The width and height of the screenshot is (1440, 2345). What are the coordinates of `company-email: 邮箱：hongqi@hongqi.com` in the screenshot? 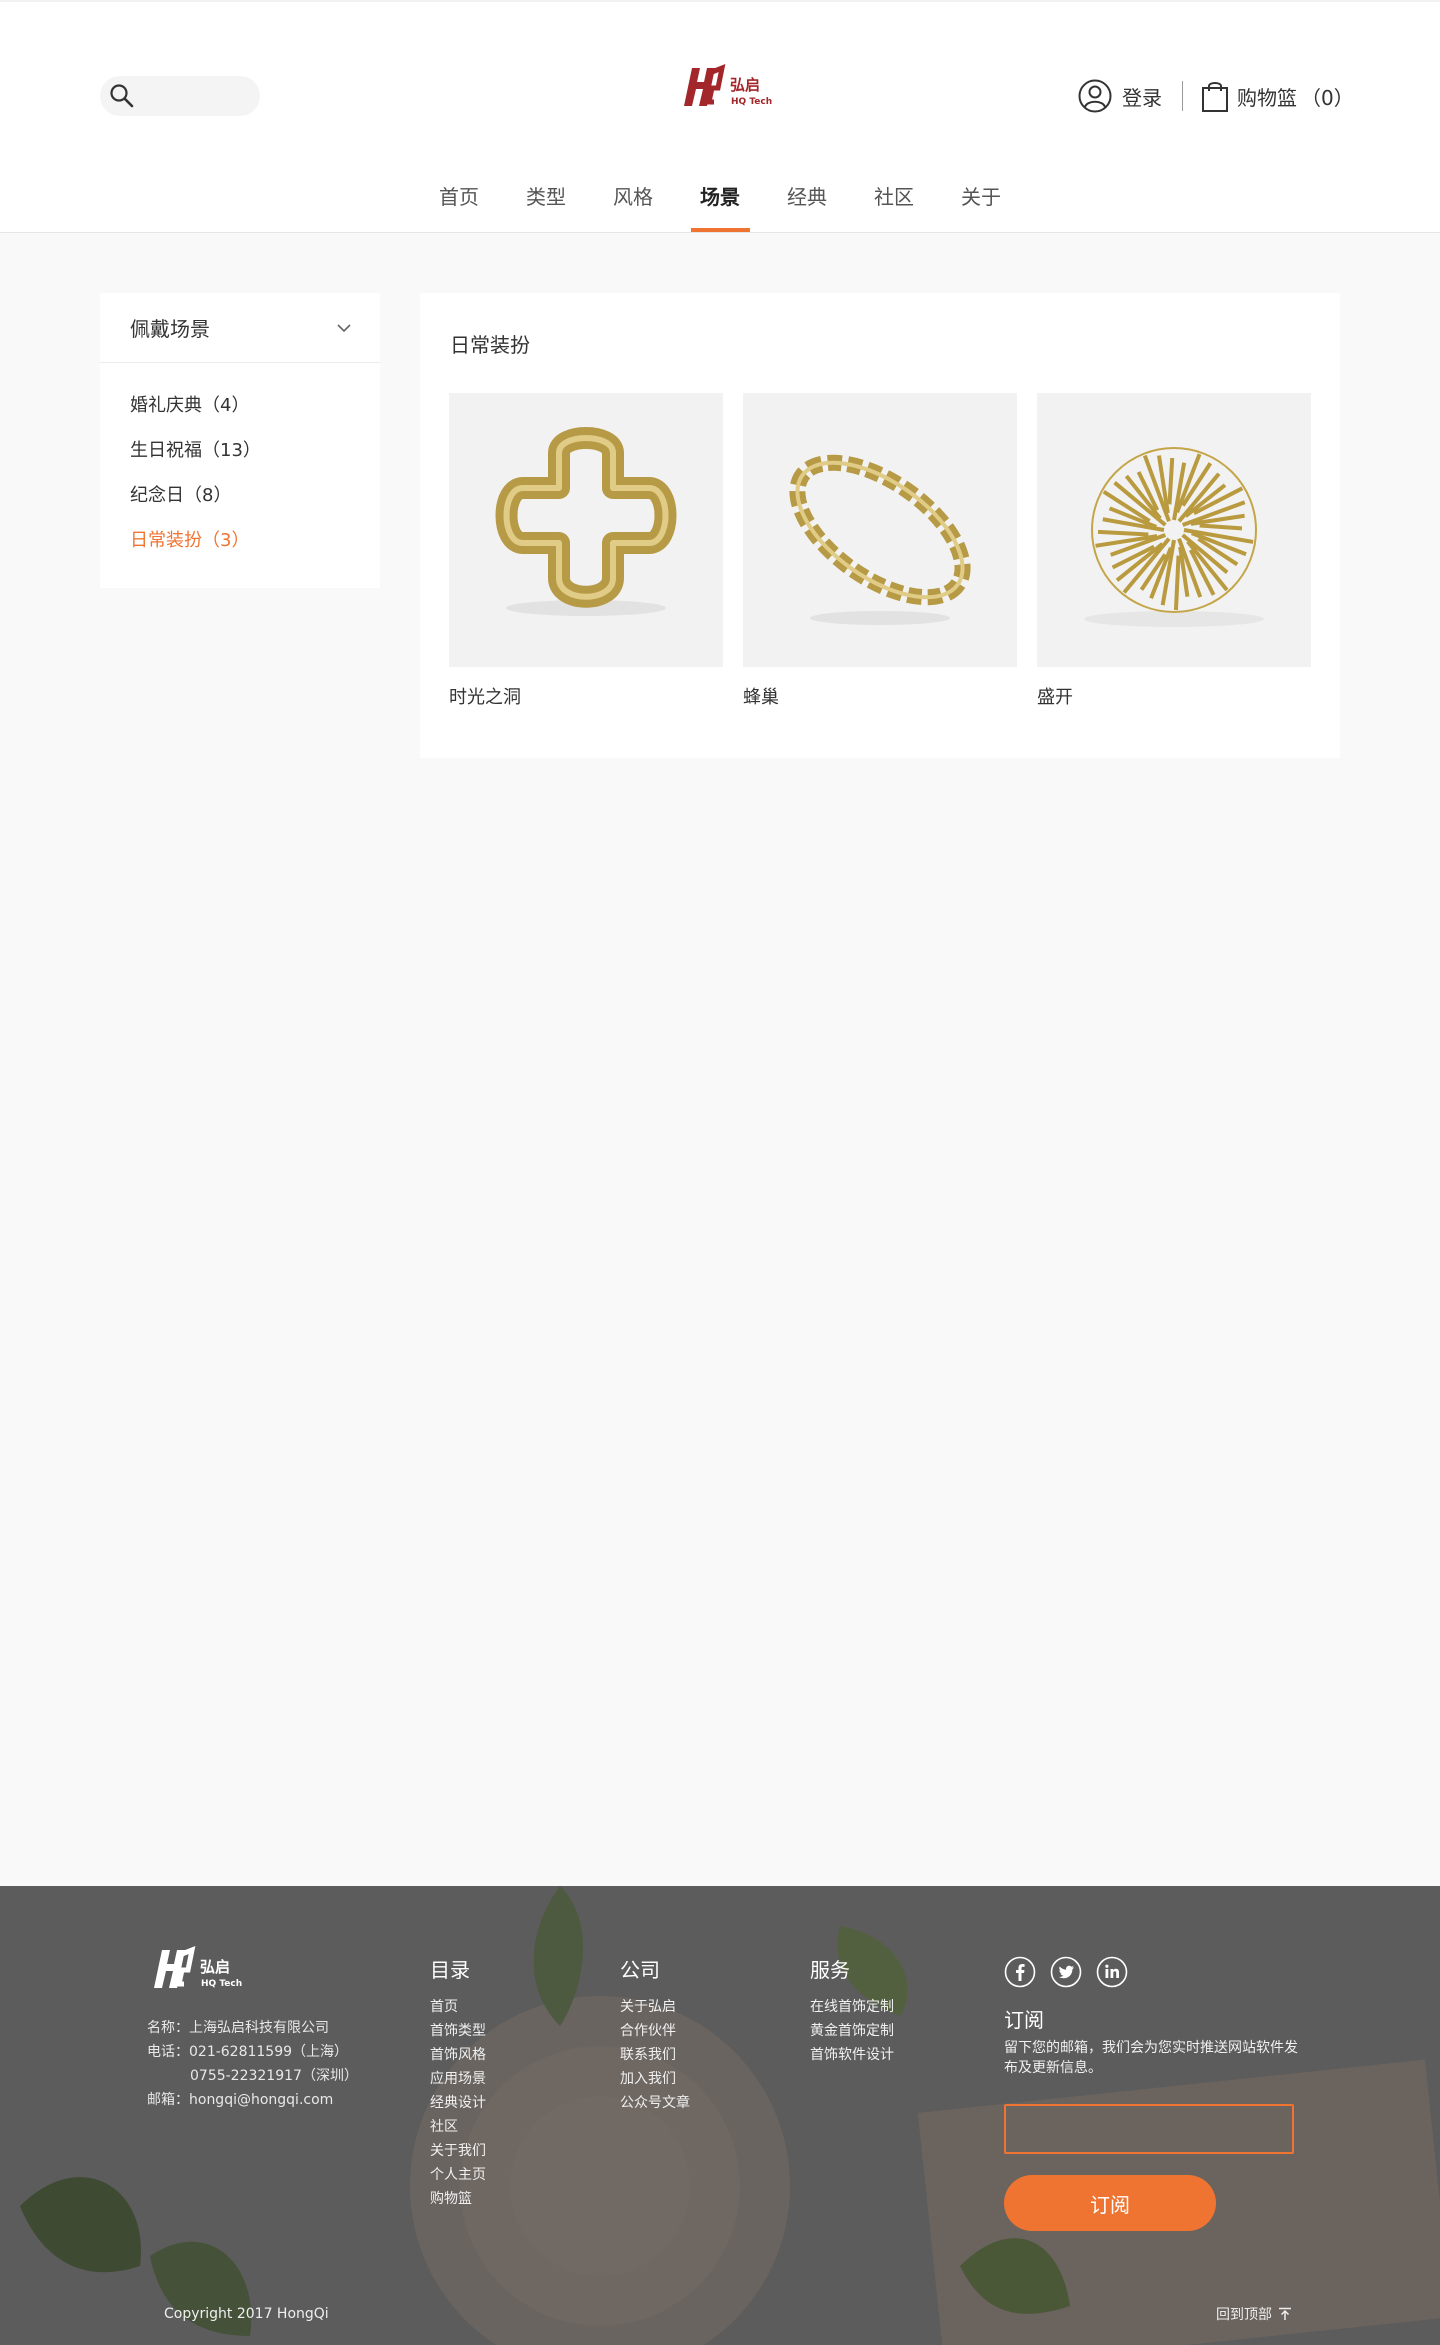 It's located at (240, 2100).